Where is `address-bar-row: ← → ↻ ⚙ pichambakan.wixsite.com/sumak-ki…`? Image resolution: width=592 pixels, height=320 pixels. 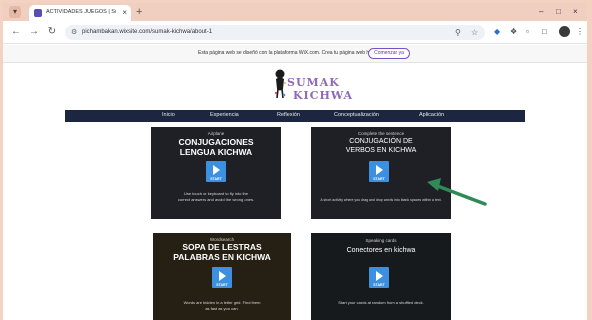
address-bar-row: ← → ↻ ⚙ pichambakan.wixsite.com/sumak-ki… is located at coordinates (295, 32).